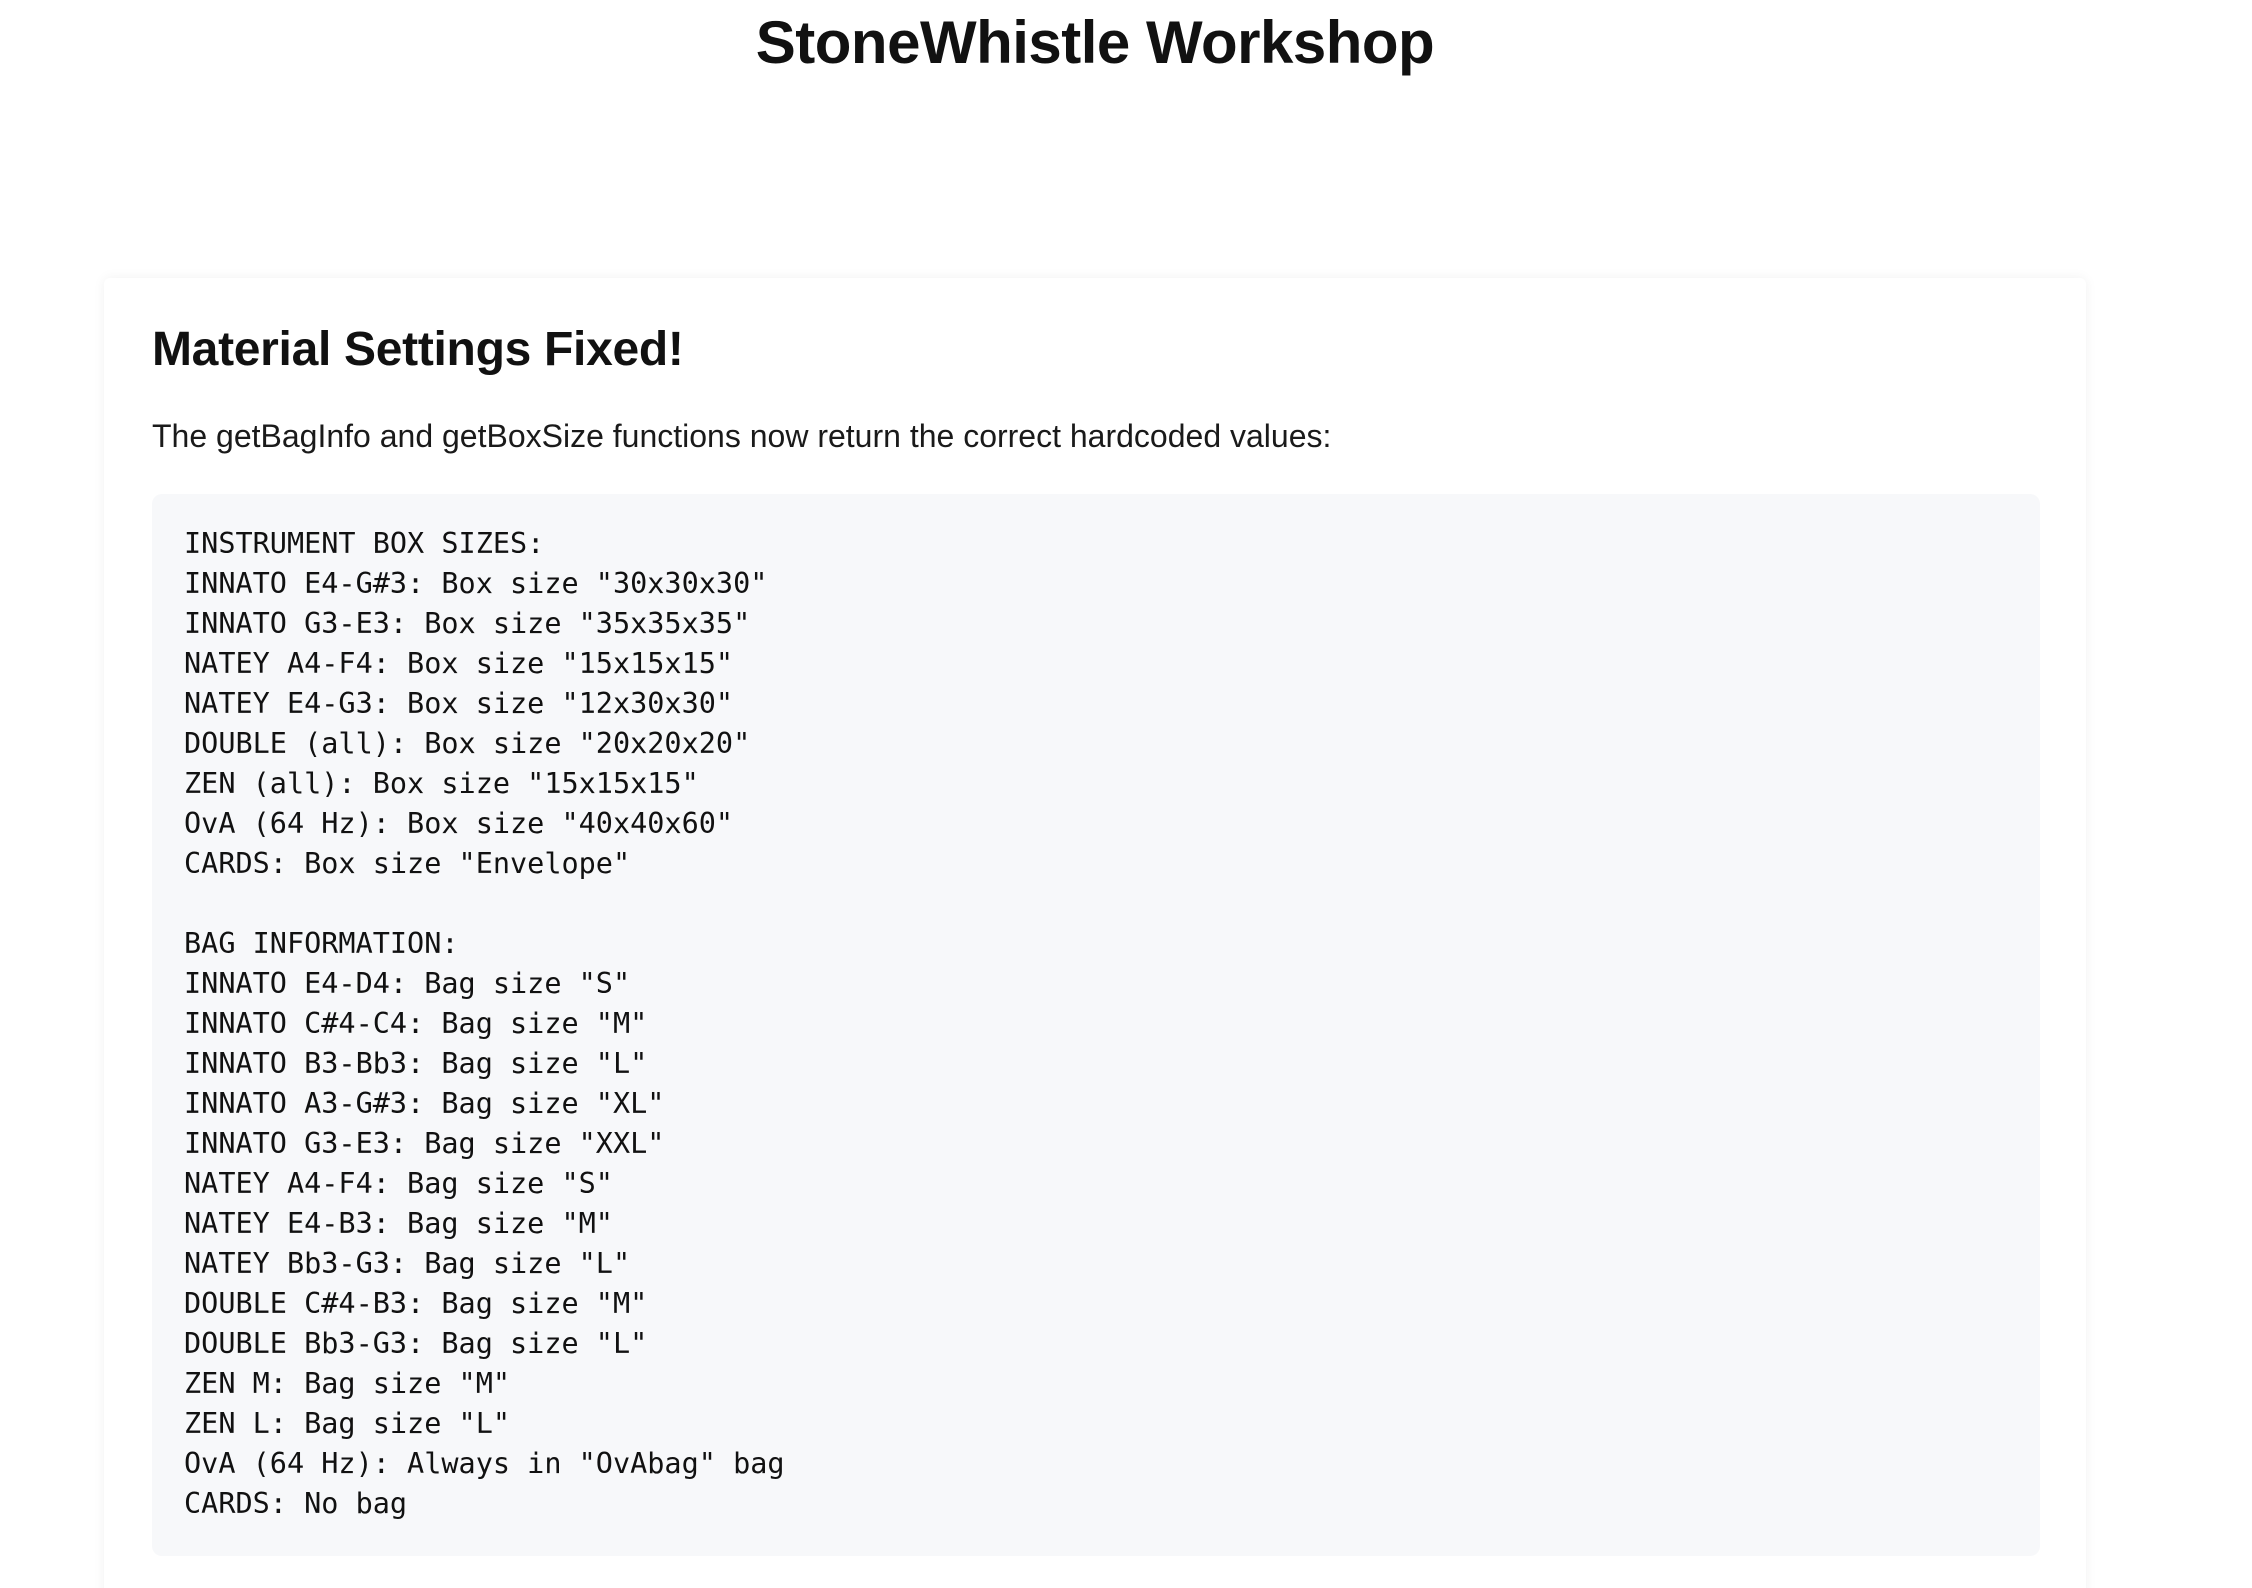 This screenshot has width=2252, height=1588. What do you see at coordinates (416, 1303) in the screenshot?
I see `code-line: DOUBLE C#4-B3: Bag size "M"` at bounding box center [416, 1303].